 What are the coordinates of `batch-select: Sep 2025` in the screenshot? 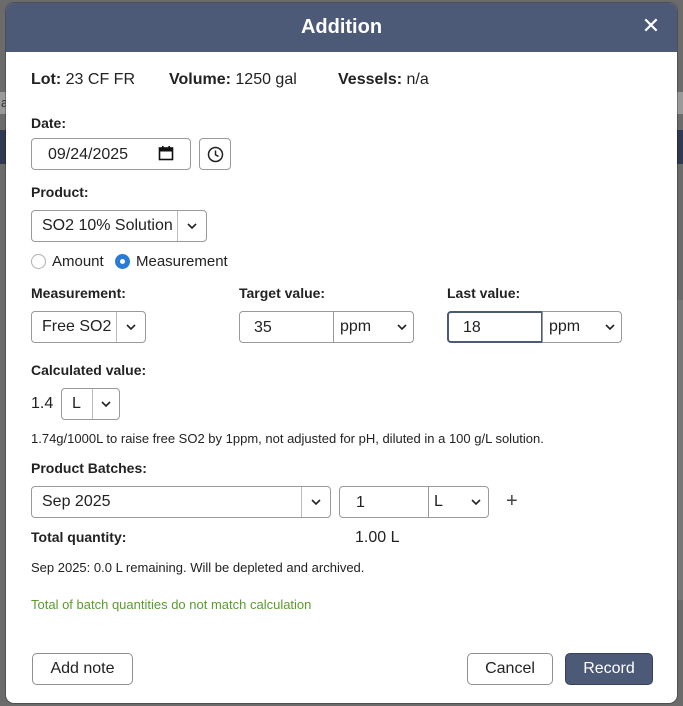 It's located at (181, 502).